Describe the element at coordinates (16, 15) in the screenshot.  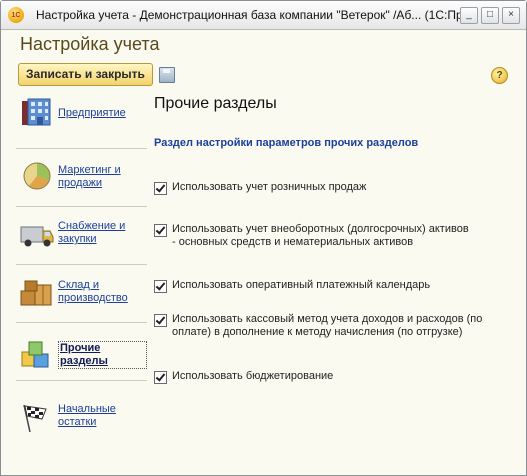
I see `app-1c-icon: 1C` at that location.